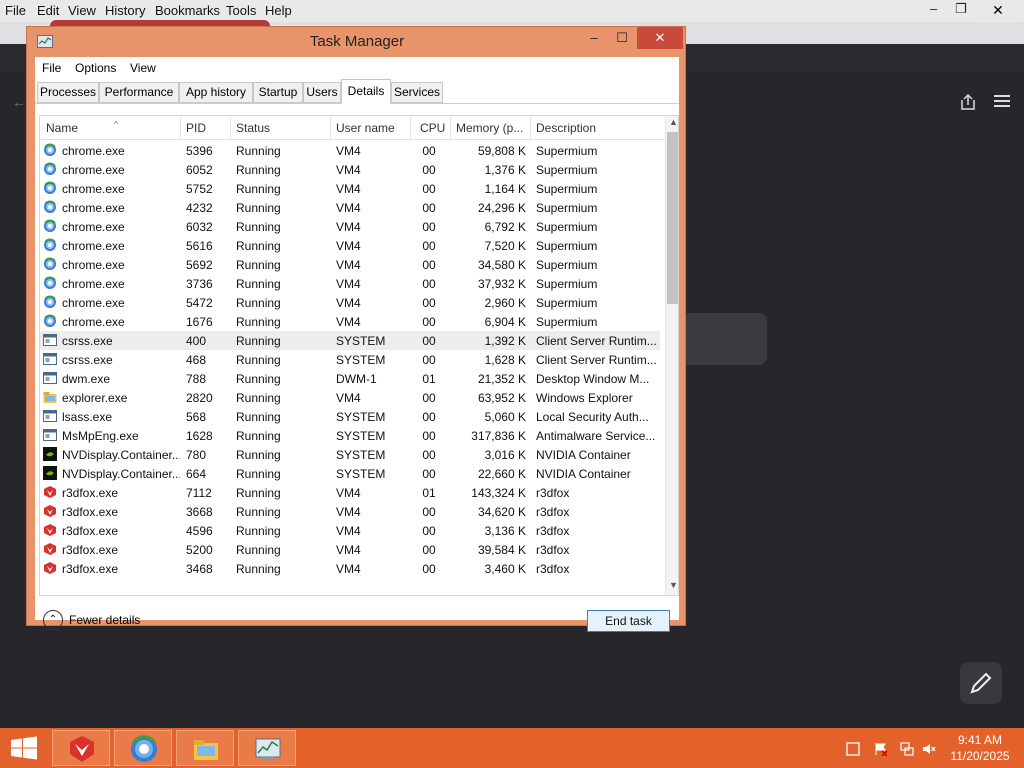 The height and width of the screenshot is (768, 1024). Describe the element at coordinates (672, 218) in the screenshot. I see `scrollbar-thumb` at that location.